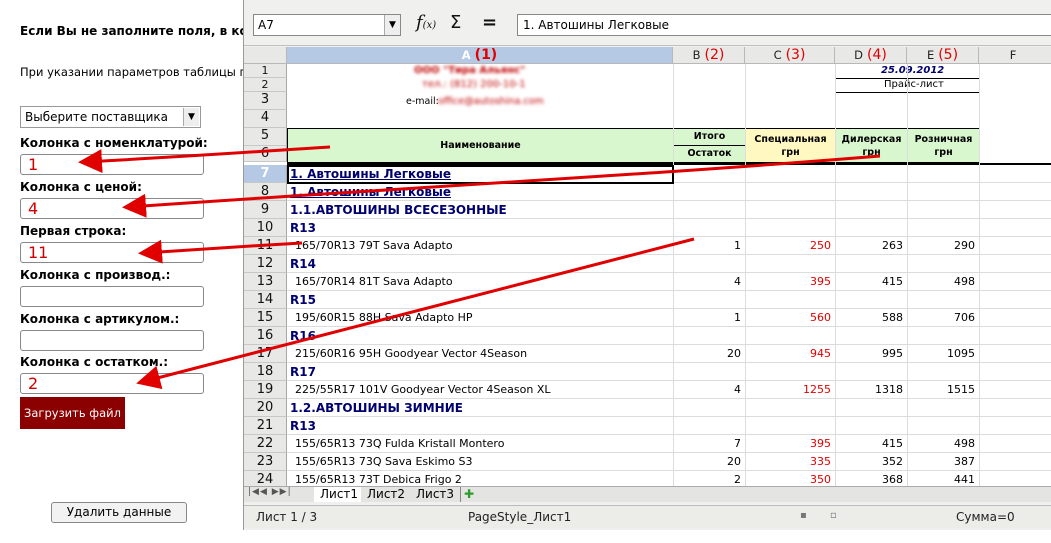 The height and width of the screenshot is (543, 1051). What do you see at coordinates (871, 462) in the screenshot?
I see `cell-D23: 352` at bounding box center [871, 462].